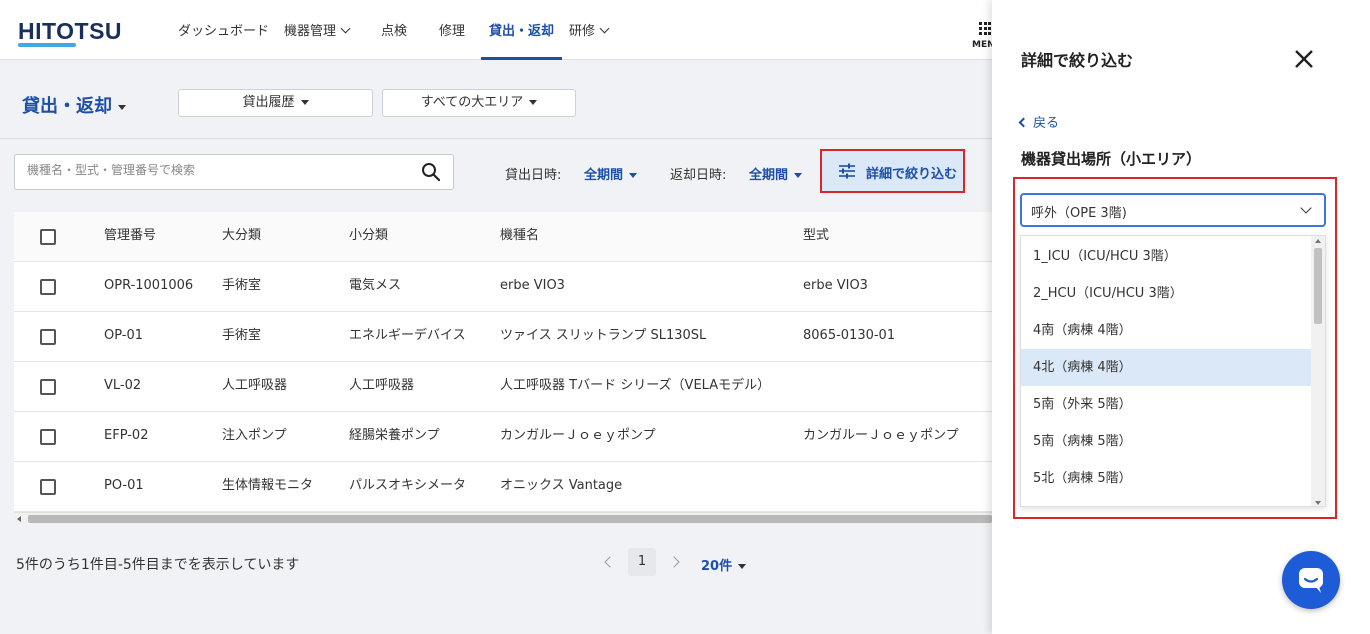 This screenshot has width=1370, height=634. I want to click on lend-date-select: 全期間, so click(611, 173).